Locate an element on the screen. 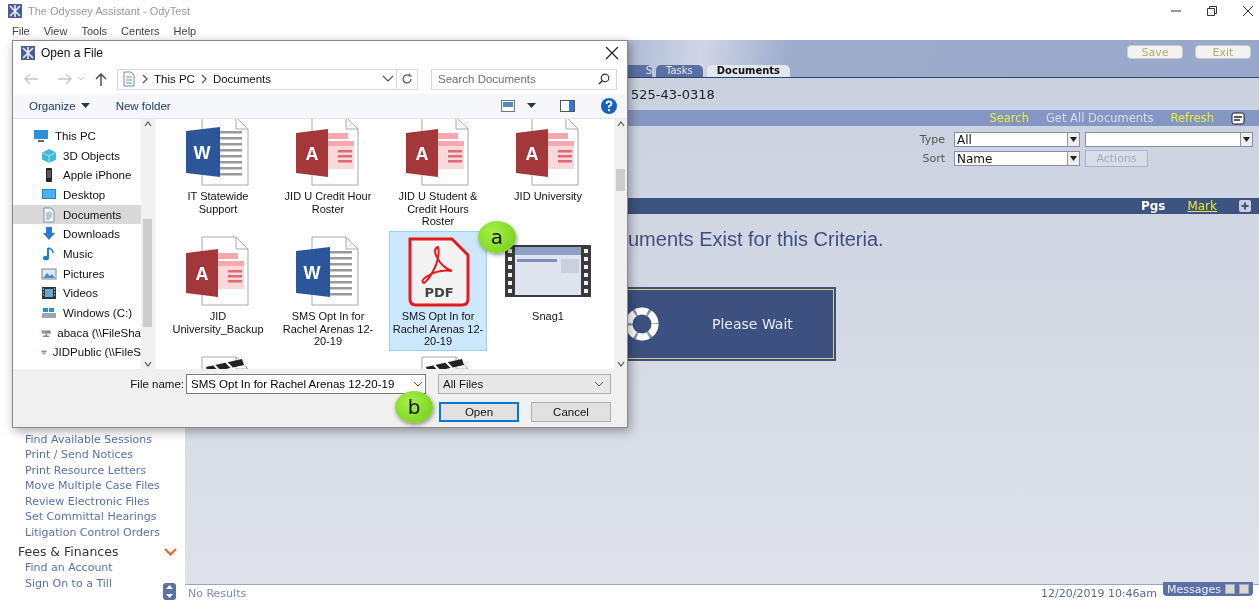 The width and height of the screenshot is (1259, 602). wait-label: Please Wait is located at coordinates (752, 324).